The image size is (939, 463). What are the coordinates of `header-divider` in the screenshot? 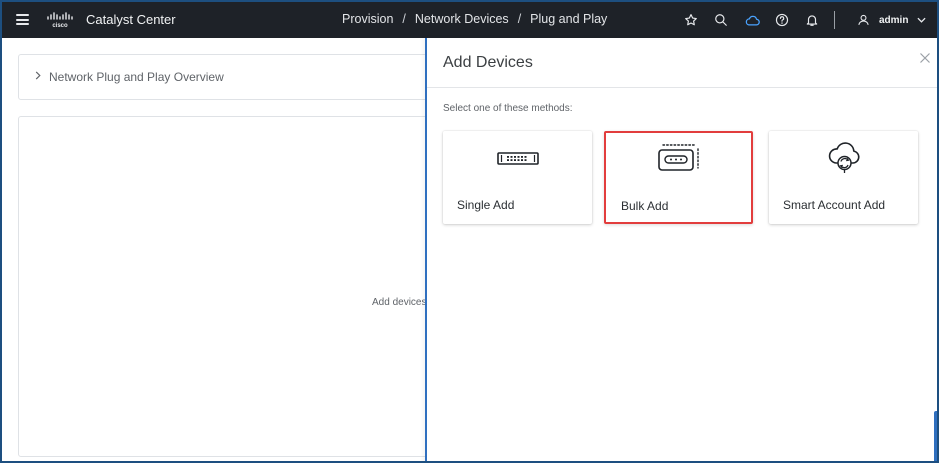 It's located at (834, 20).